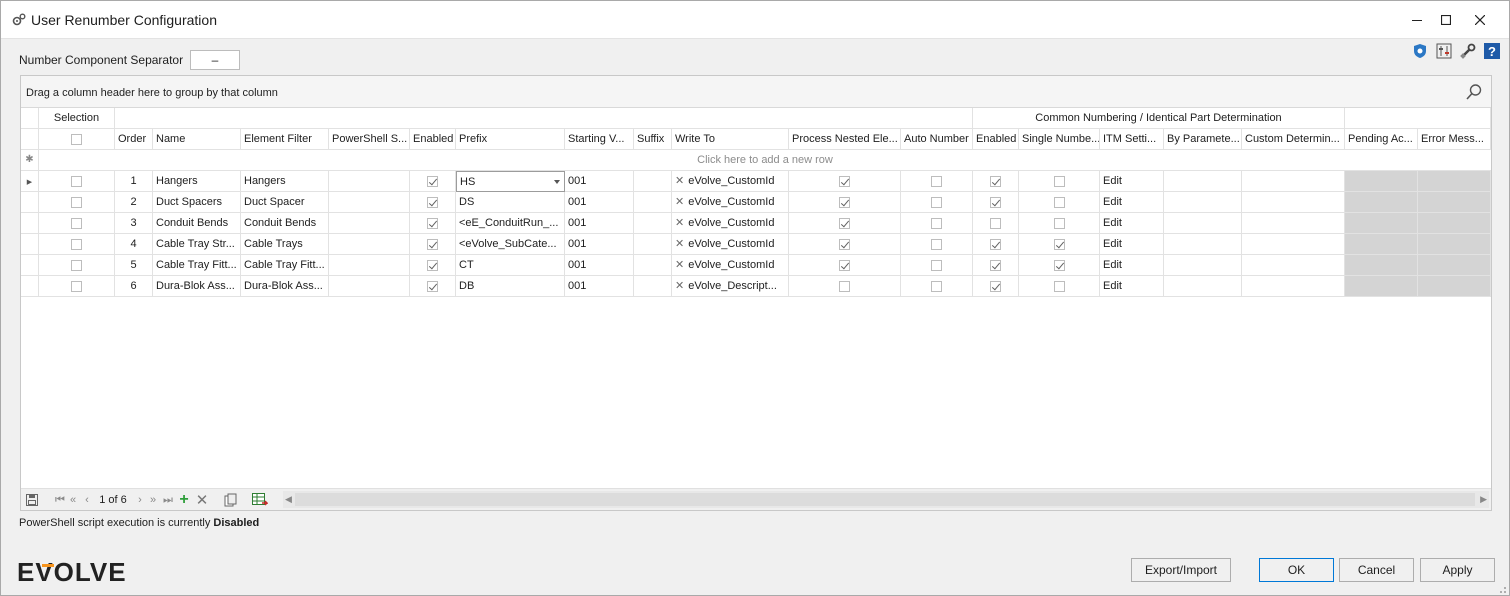  I want to click on column-header-element-filter: Element Filter, so click(285, 139).